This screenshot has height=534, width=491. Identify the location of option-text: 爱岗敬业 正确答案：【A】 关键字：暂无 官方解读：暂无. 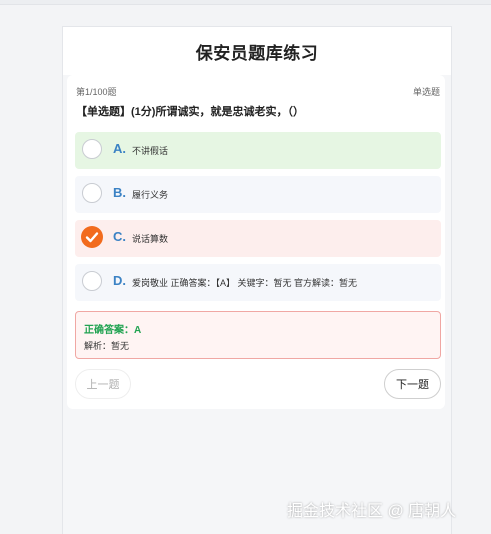
(245, 283).